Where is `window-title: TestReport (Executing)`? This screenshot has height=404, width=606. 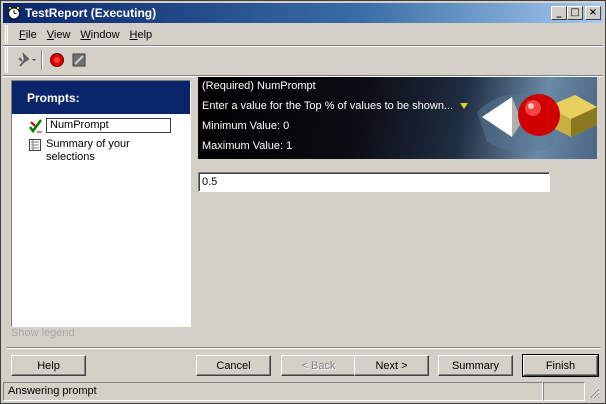
window-title: TestReport (Executing) is located at coordinates (91, 13).